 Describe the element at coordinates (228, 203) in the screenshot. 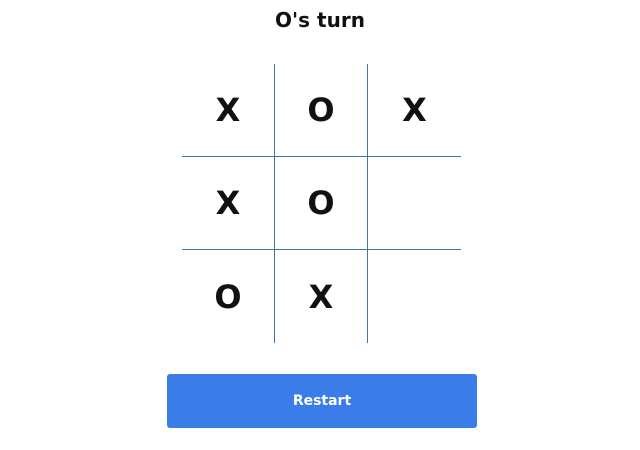

I see `board-cell-4: X` at that location.